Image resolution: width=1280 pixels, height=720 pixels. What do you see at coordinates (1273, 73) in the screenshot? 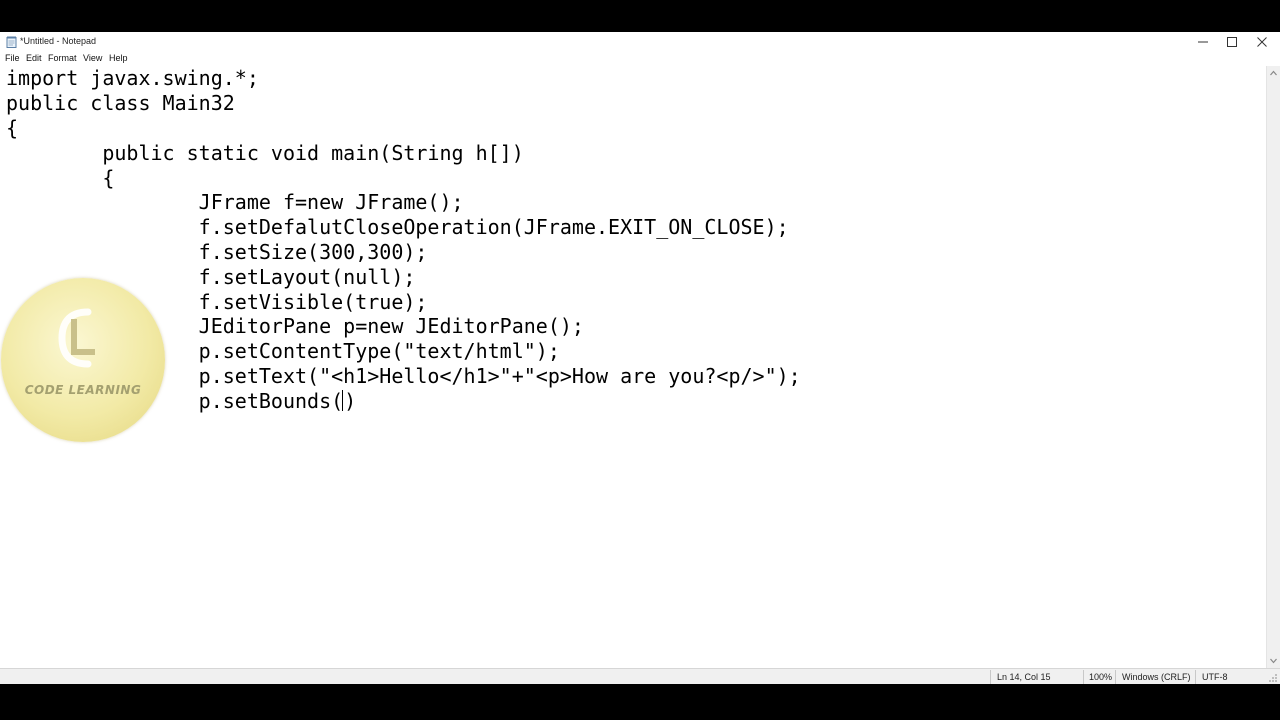
I see `scroll-up-icon` at bounding box center [1273, 73].